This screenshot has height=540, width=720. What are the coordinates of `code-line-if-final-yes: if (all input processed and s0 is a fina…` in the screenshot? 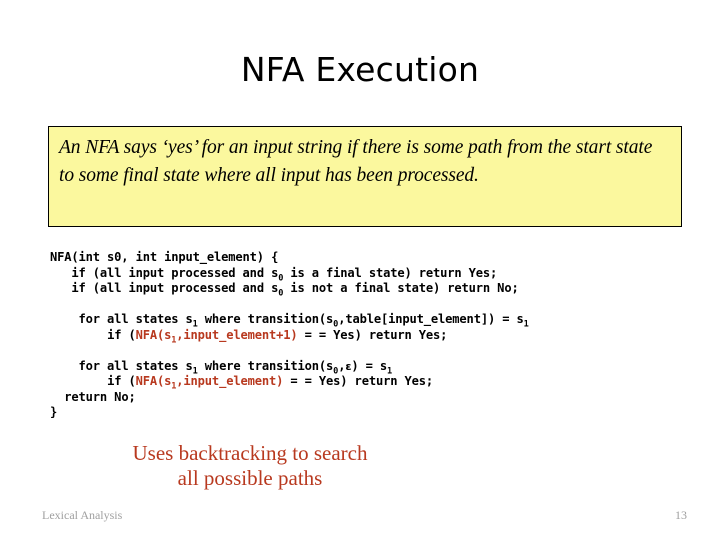 It's located at (370, 274).